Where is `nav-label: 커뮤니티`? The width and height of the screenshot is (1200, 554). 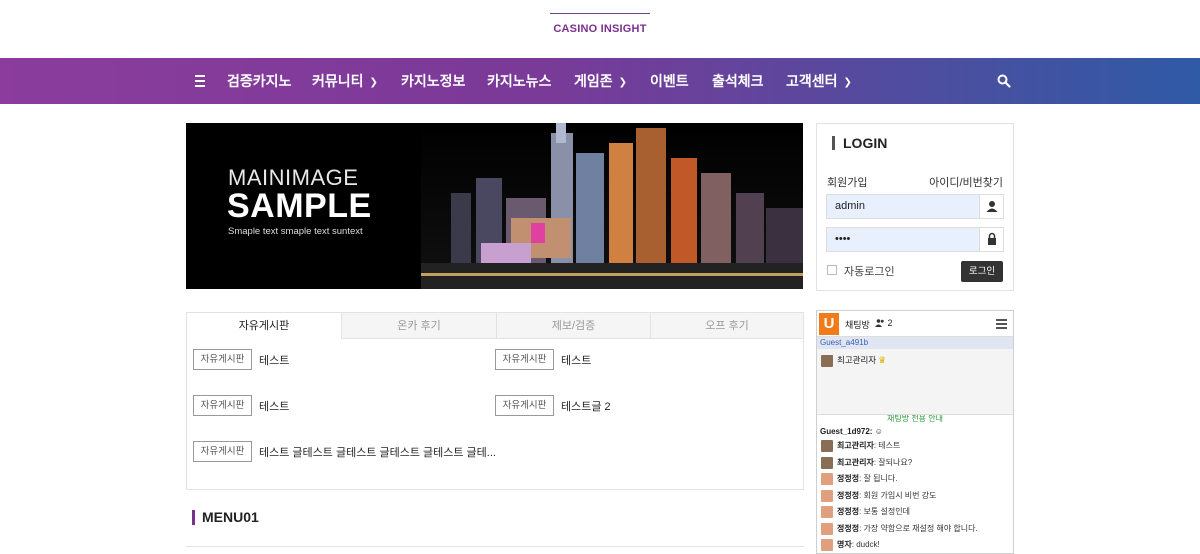
nav-label: 커뮤니티 is located at coordinates (338, 81).